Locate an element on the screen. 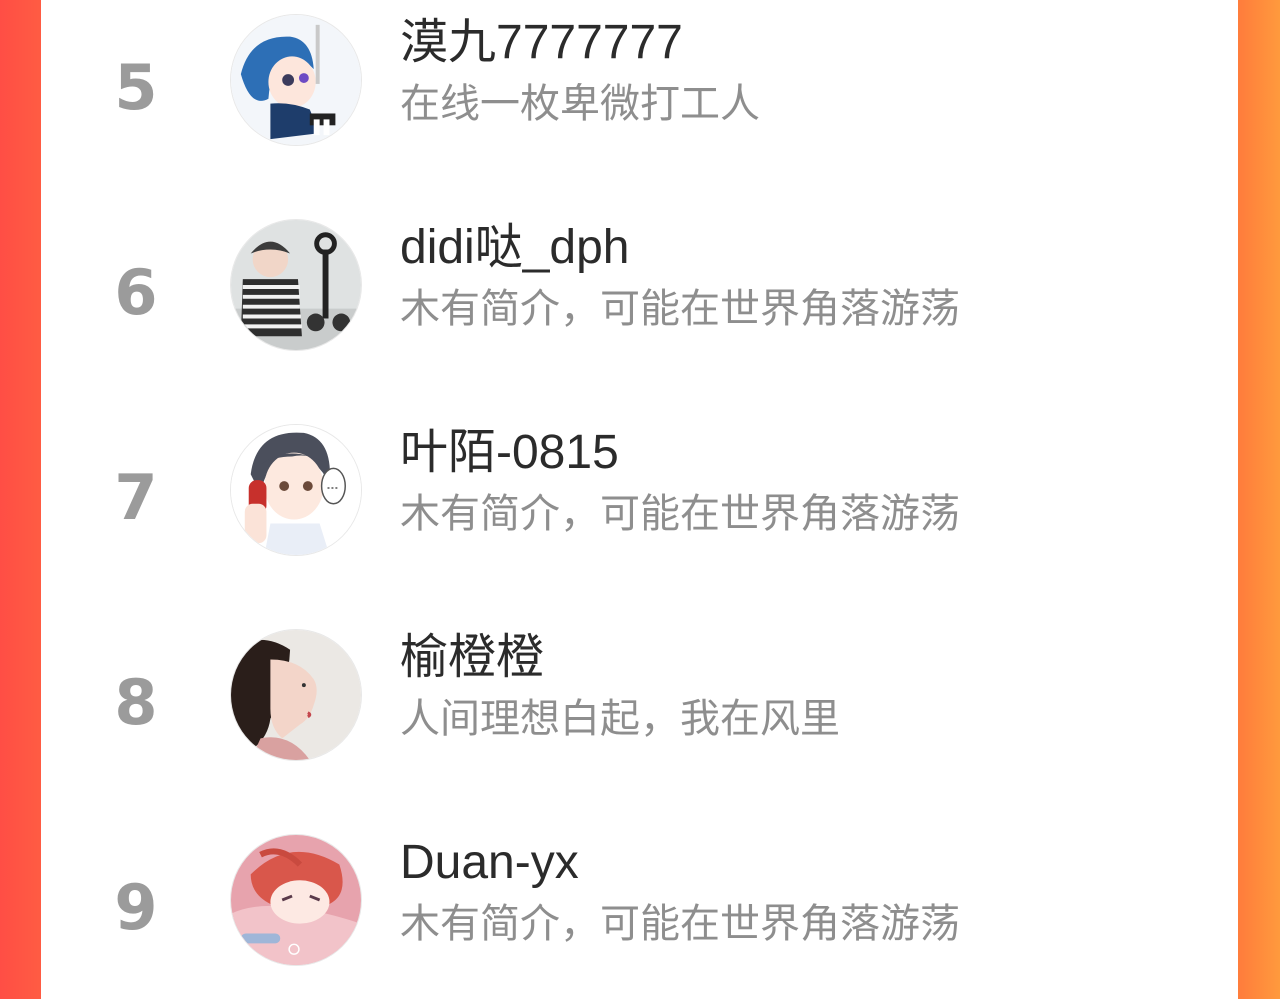 The height and width of the screenshot is (999, 1280). rank-number: 7 is located at coordinates (136, 497).